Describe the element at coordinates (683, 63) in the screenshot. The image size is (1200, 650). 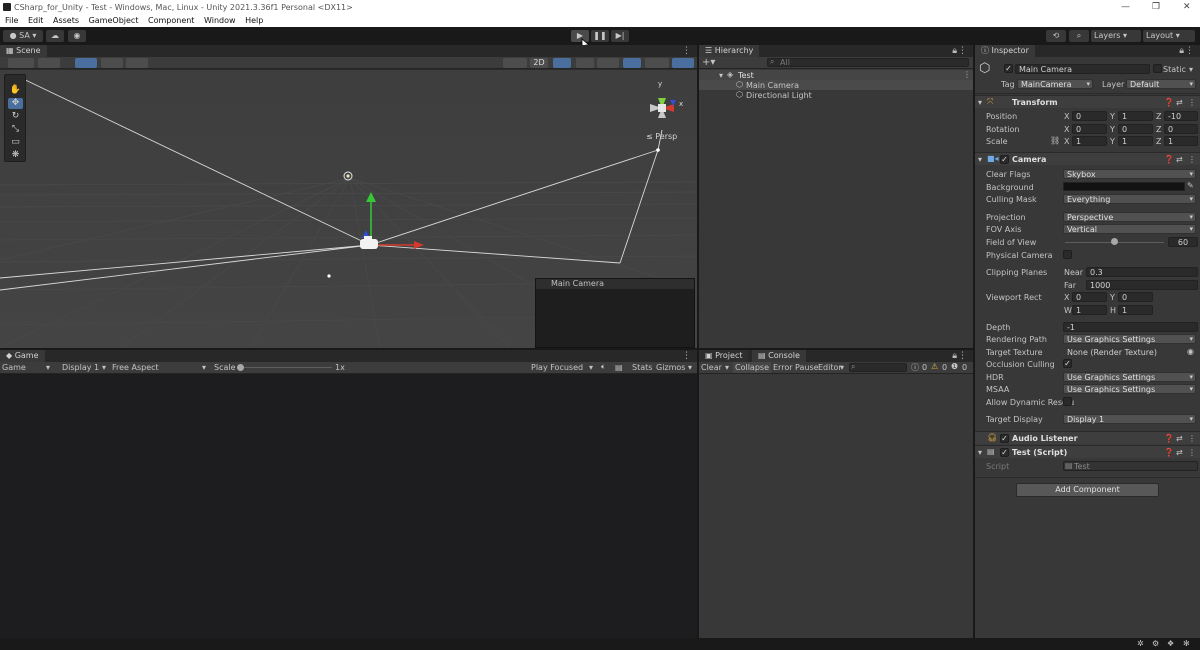
I see `gizmos-dropdown` at that location.